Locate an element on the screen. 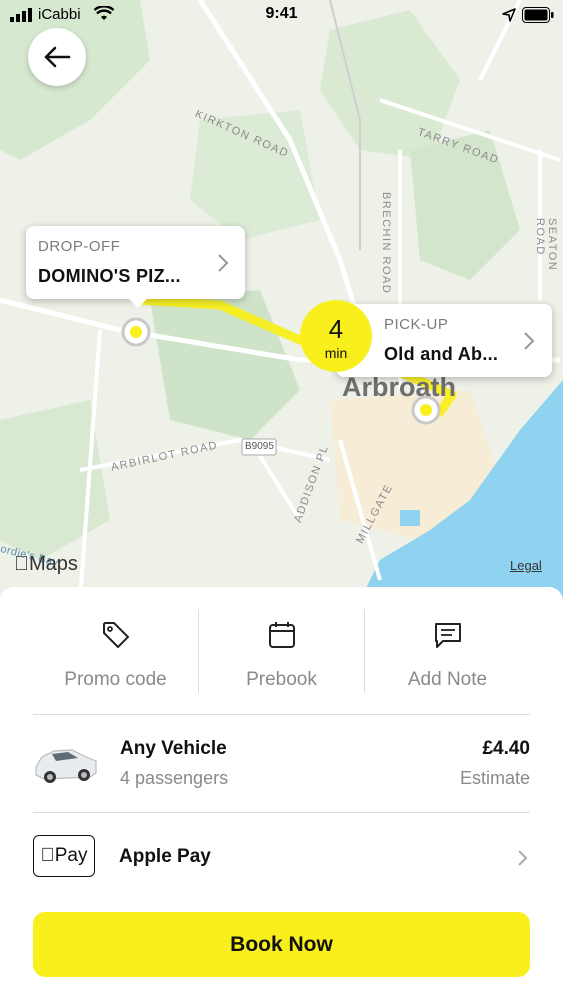 This screenshot has width=563, height=1000. add-note-label: Add Note is located at coordinates (447, 679).